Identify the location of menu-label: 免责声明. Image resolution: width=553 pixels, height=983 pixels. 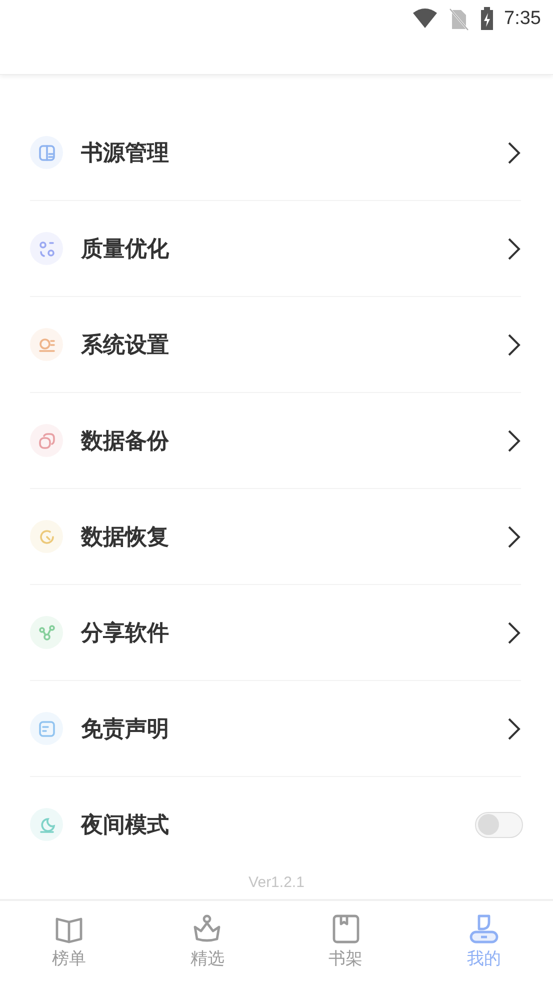
(294, 729).